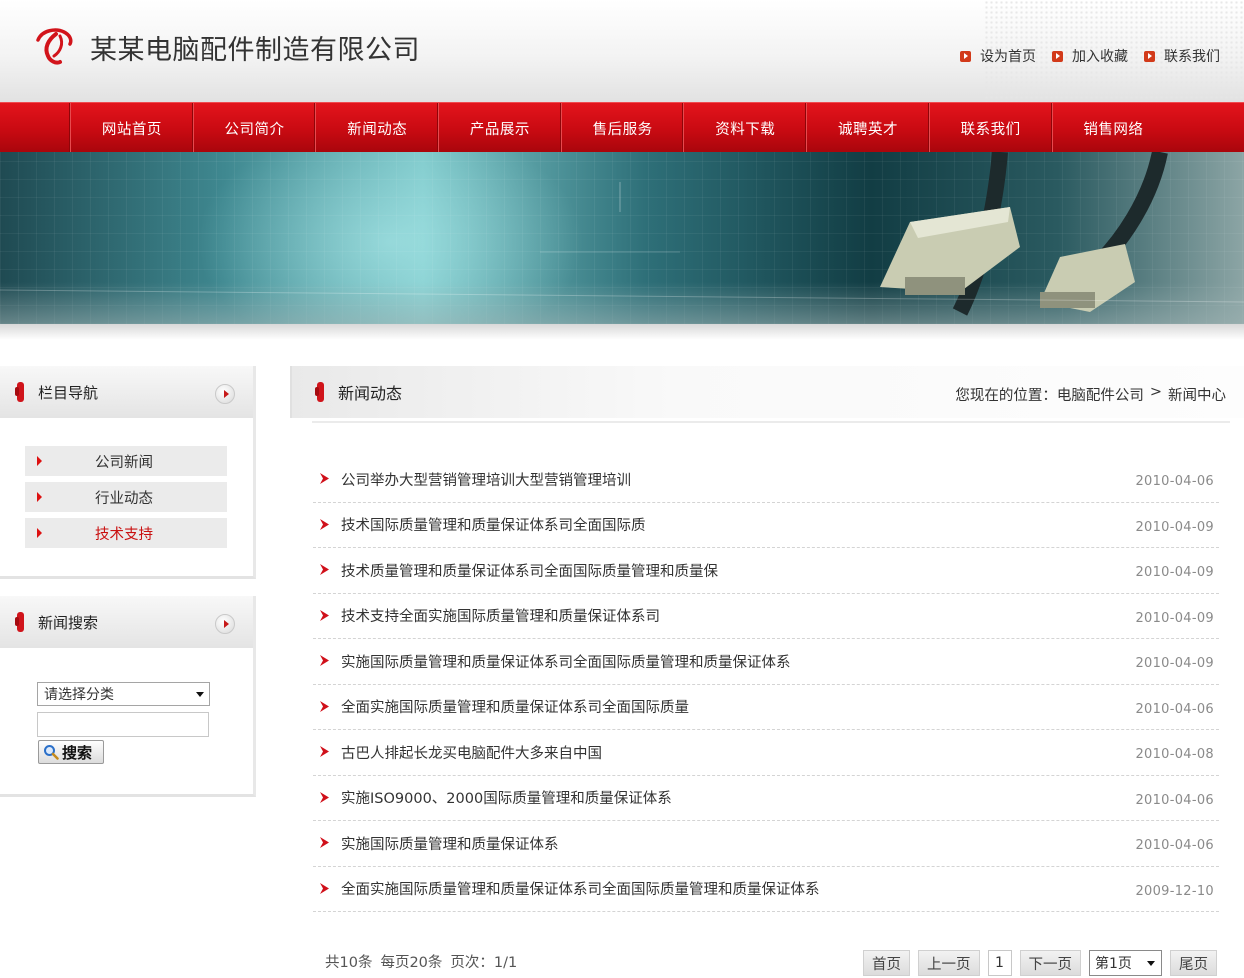 This screenshot has height=978, width=1244. I want to click on top-links: 设为首页 加入收藏 联系我们, so click(1090, 56).